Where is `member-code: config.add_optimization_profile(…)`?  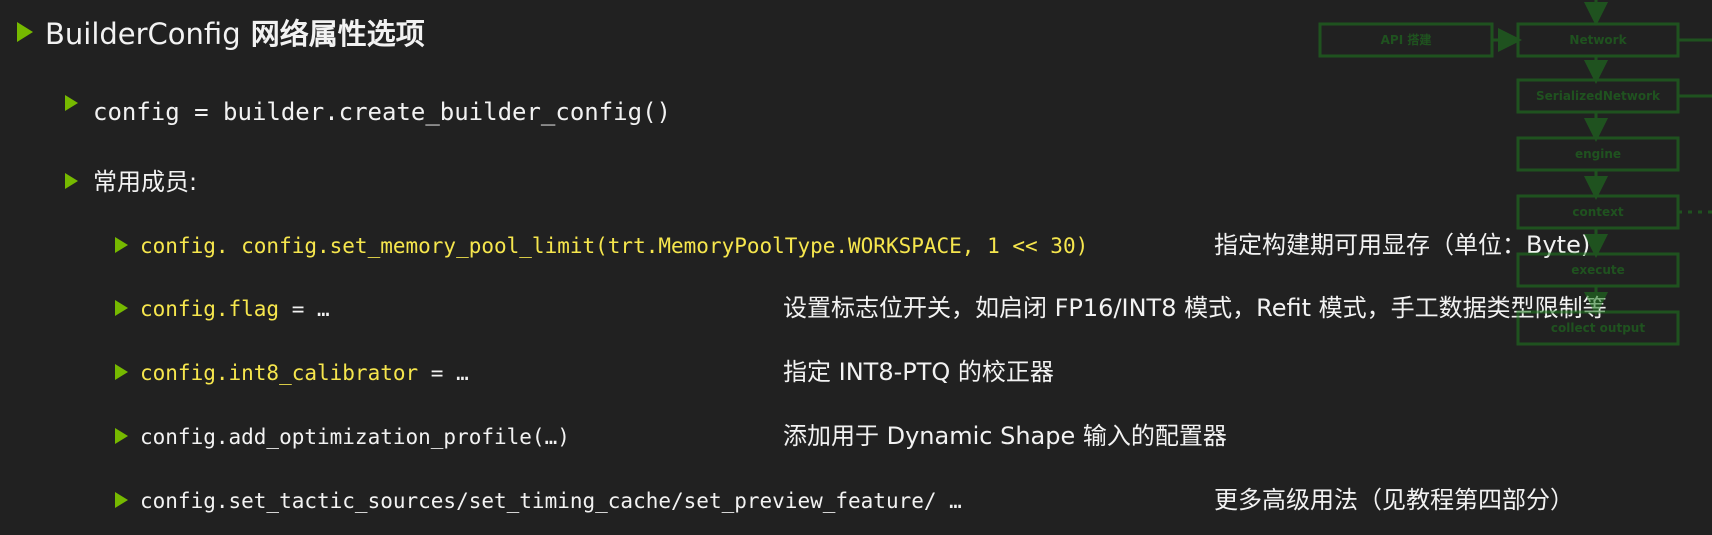
member-code: config.add_optimization_profile(…) is located at coordinates (355, 437).